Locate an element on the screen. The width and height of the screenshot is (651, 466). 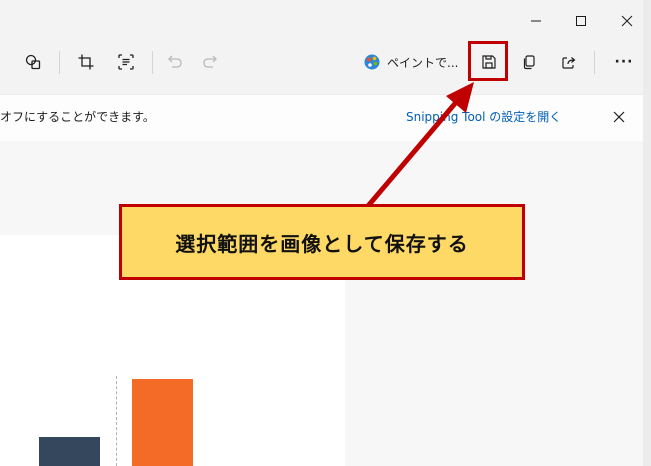
annotation-callout-text: 選択範囲を画像として保存する is located at coordinates (322, 243).